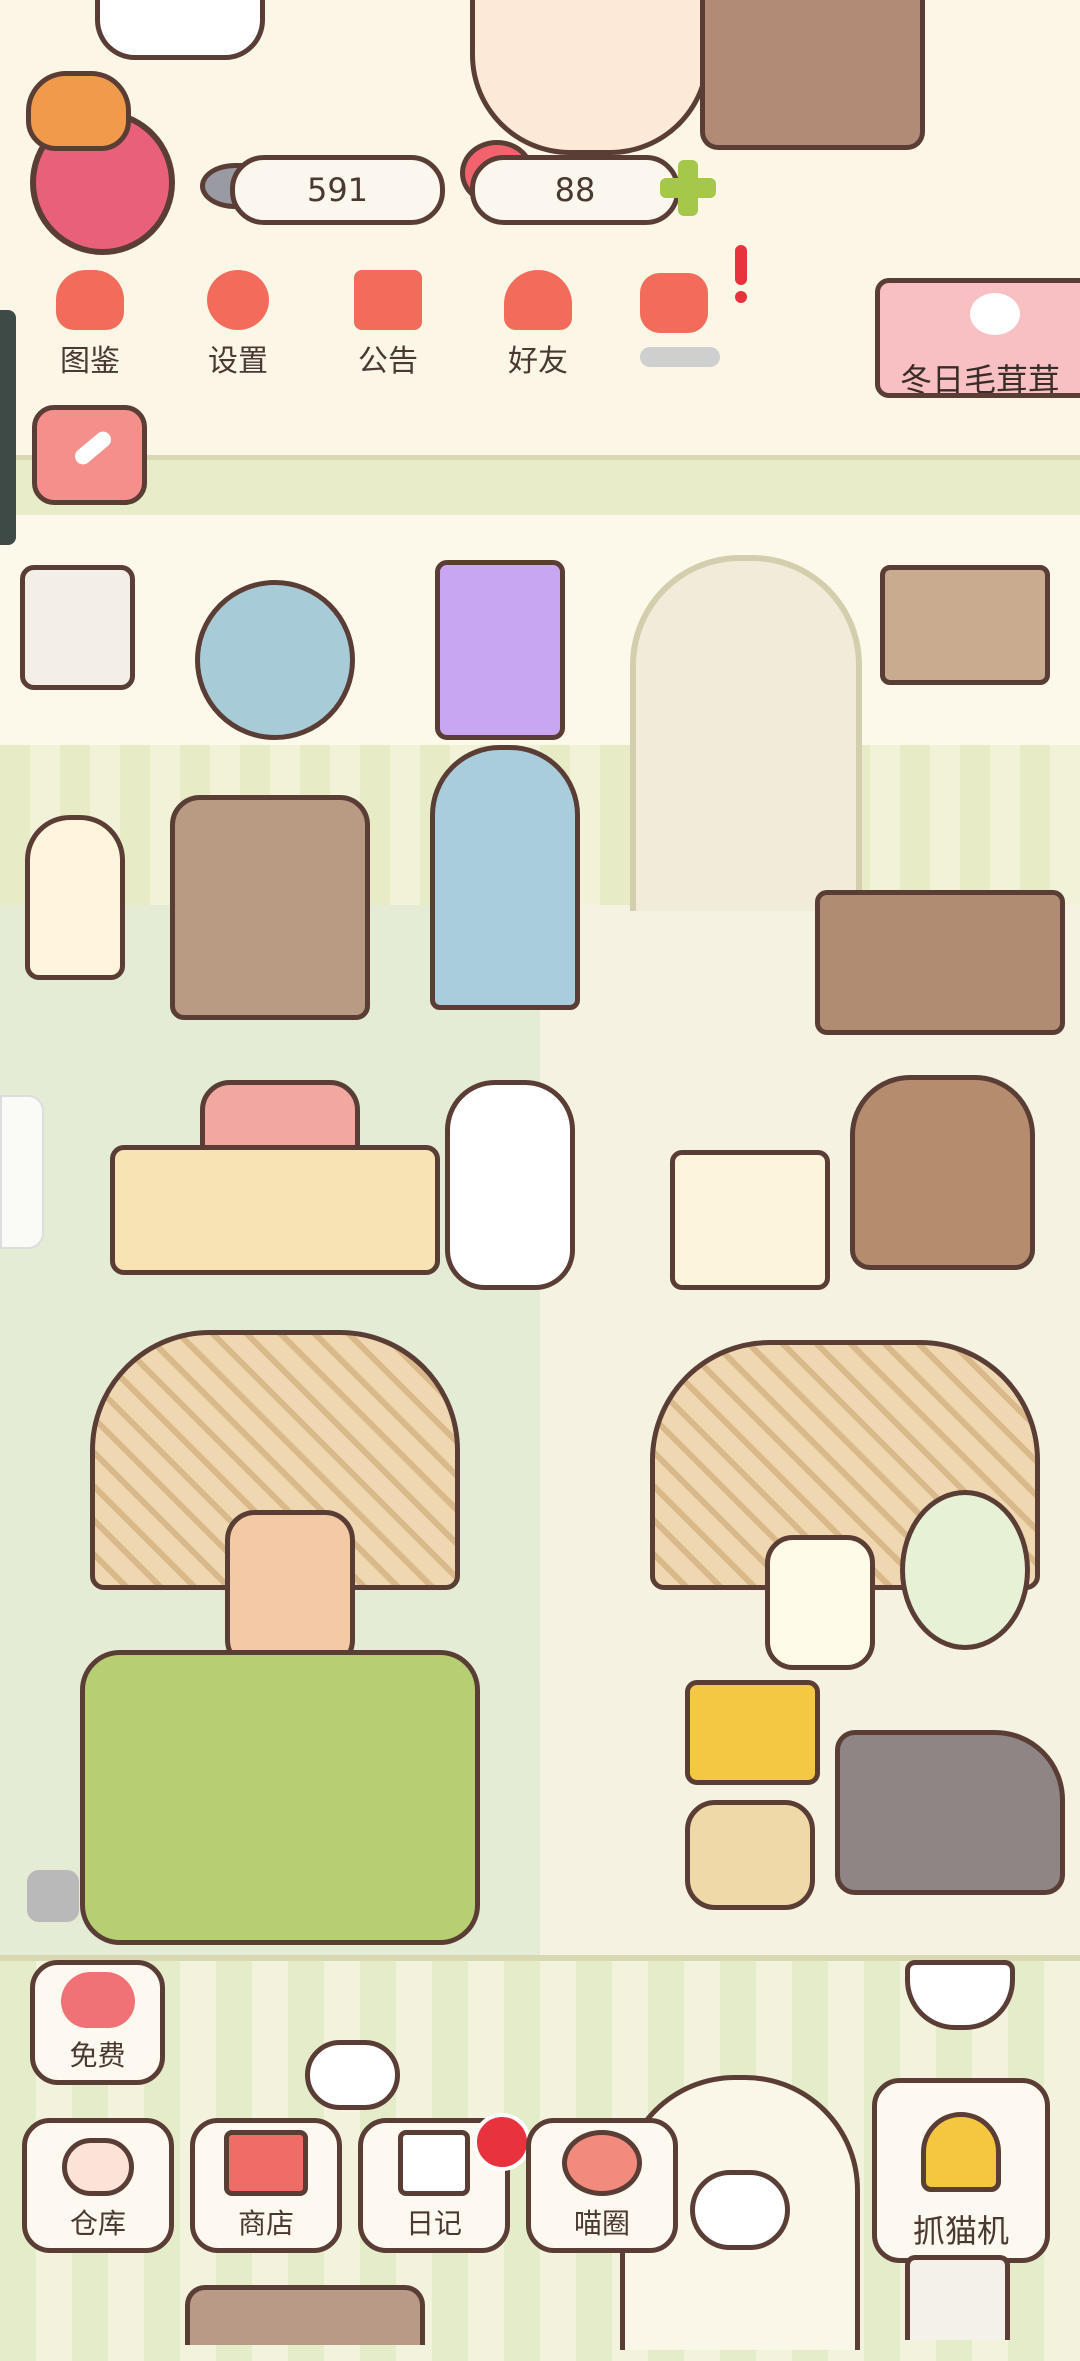 This screenshot has height=2361, width=1080. Describe the element at coordinates (275, 660) in the screenshot. I see `flower-mirror` at that location.